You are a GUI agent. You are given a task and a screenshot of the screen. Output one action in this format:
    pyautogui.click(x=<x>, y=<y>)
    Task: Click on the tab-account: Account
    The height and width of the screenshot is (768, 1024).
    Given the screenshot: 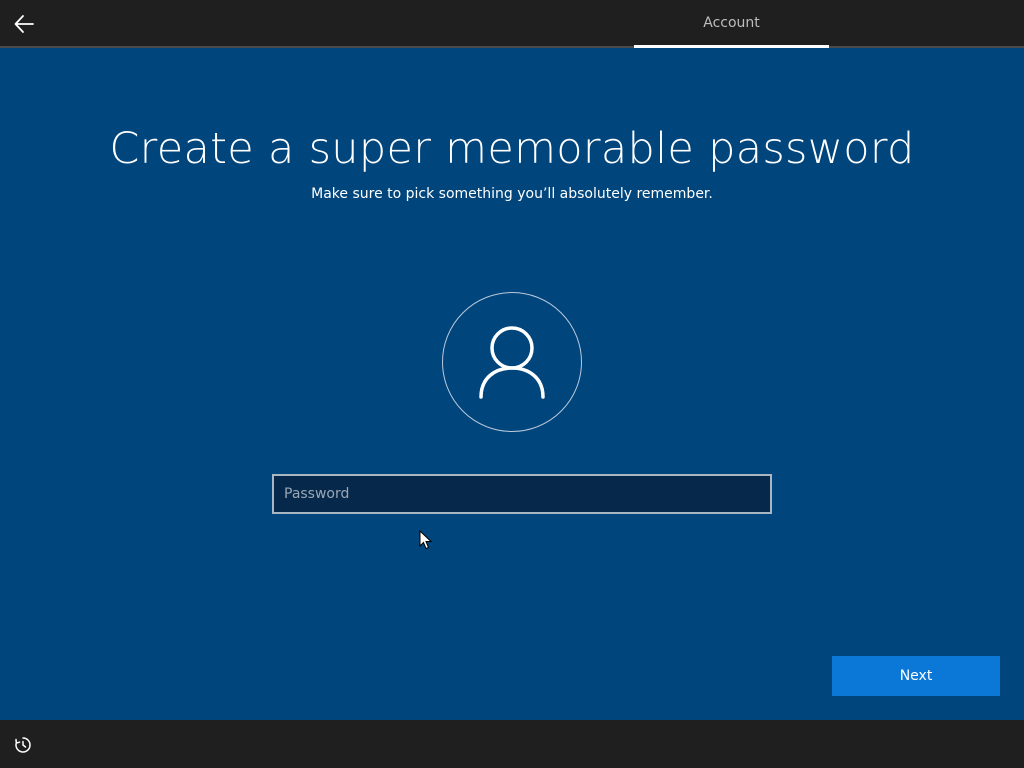 What is the action you would take?
    pyautogui.click(x=731, y=23)
    